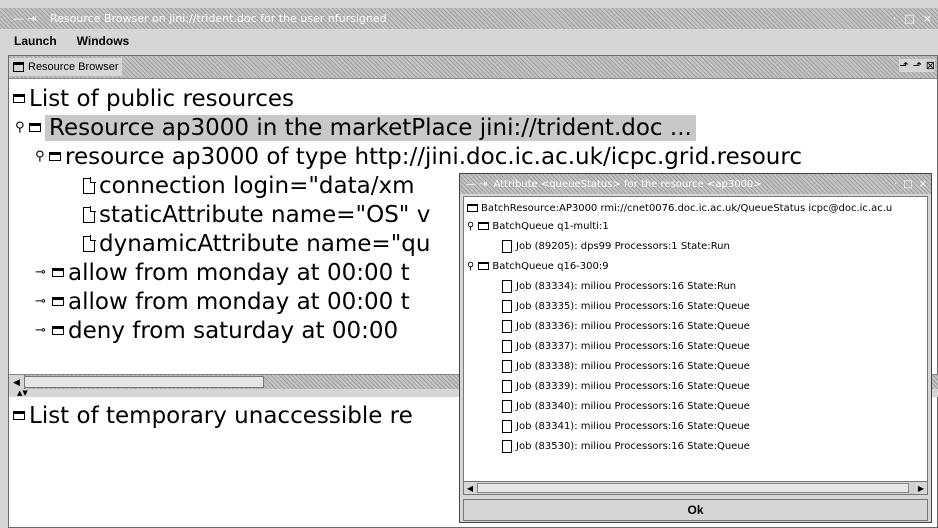 The height and width of the screenshot is (528, 938). I want to click on menu-windows: Windows, so click(99, 41).